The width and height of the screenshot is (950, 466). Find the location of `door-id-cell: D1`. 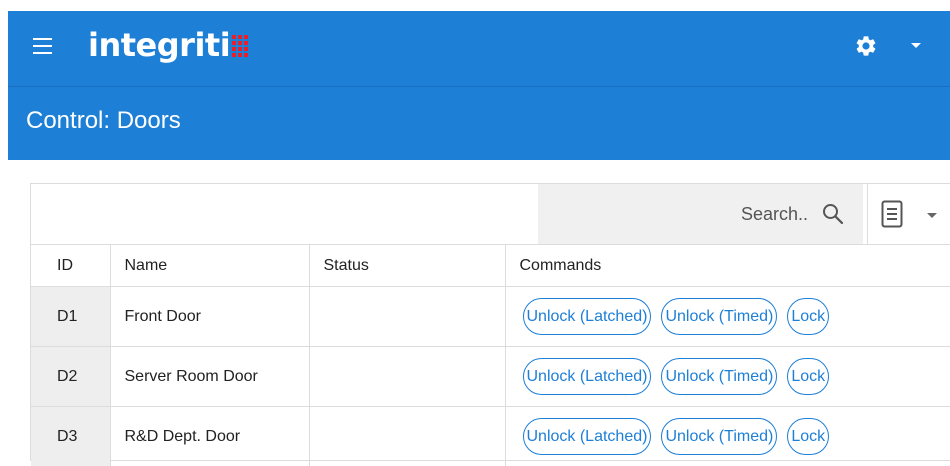

door-id-cell: D1 is located at coordinates (70, 317).